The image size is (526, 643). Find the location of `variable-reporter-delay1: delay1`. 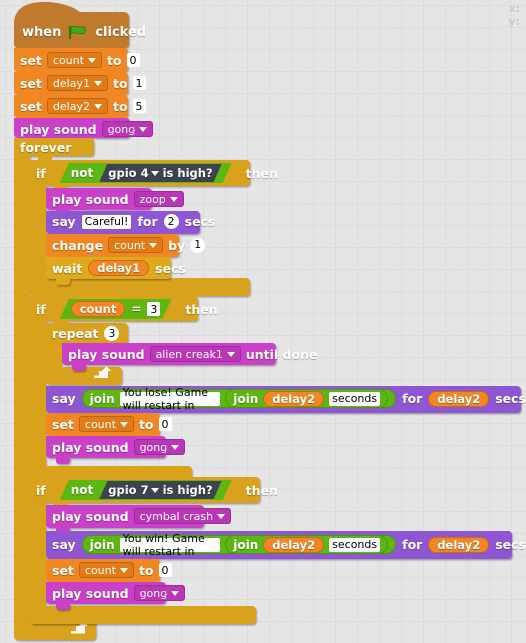

variable-reporter-delay1: delay1 is located at coordinates (119, 268).